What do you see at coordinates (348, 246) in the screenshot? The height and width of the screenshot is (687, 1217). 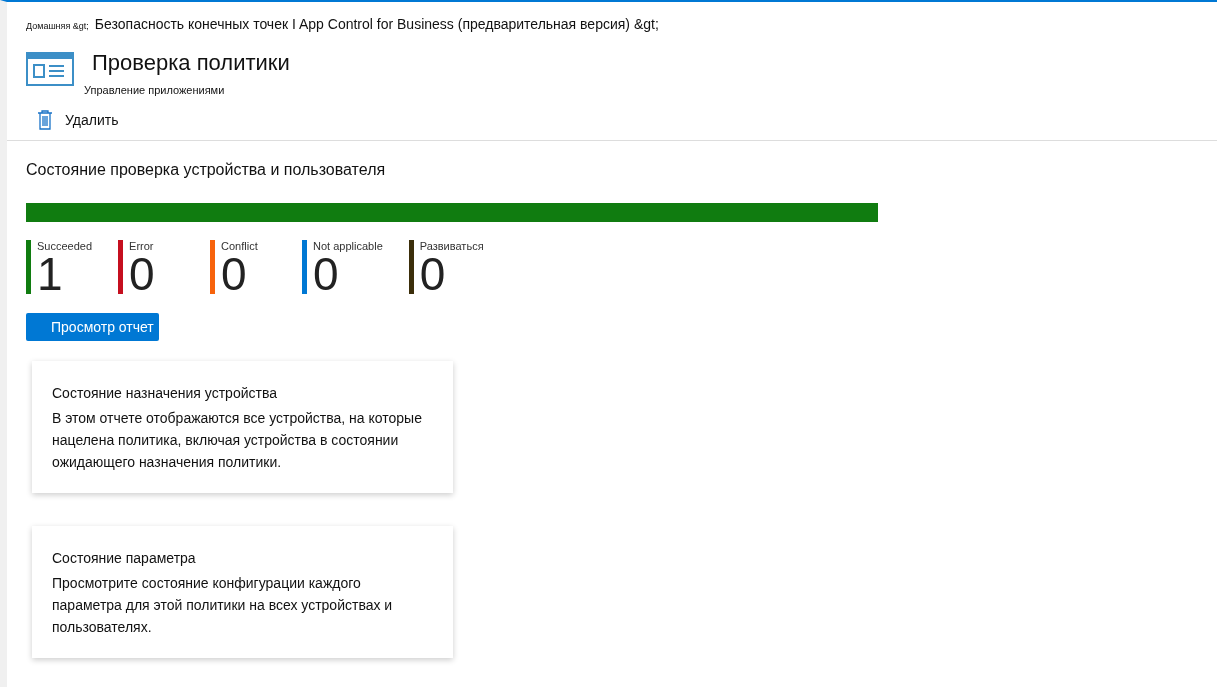 I see `stat-label: Not applicable` at bounding box center [348, 246].